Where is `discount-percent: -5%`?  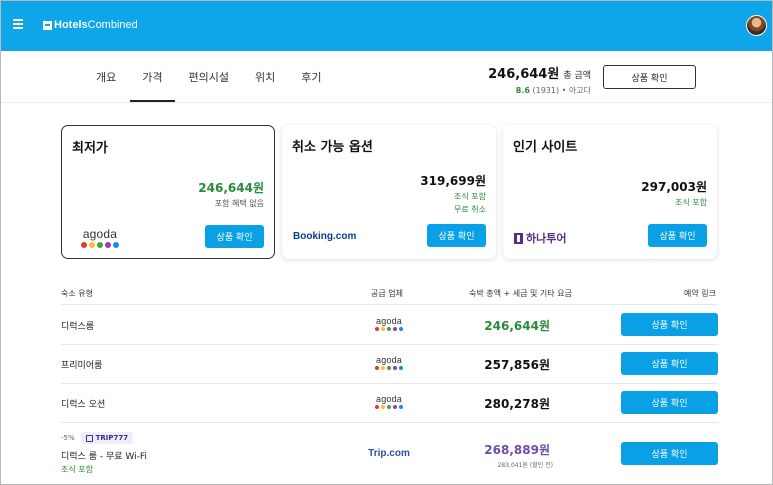
discount-percent: -5% is located at coordinates (68, 438).